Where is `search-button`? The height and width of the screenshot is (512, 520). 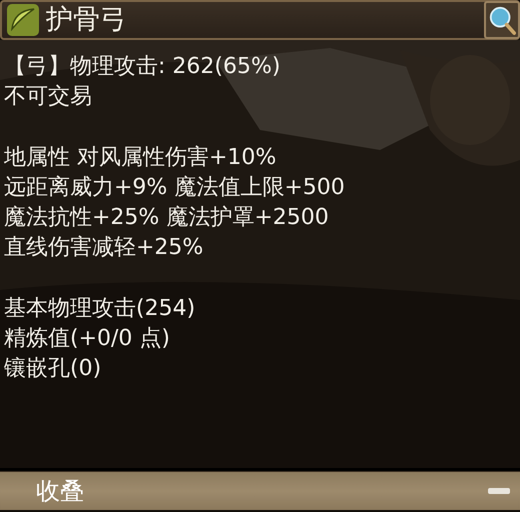 search-button is located at coordinates (502, 20).